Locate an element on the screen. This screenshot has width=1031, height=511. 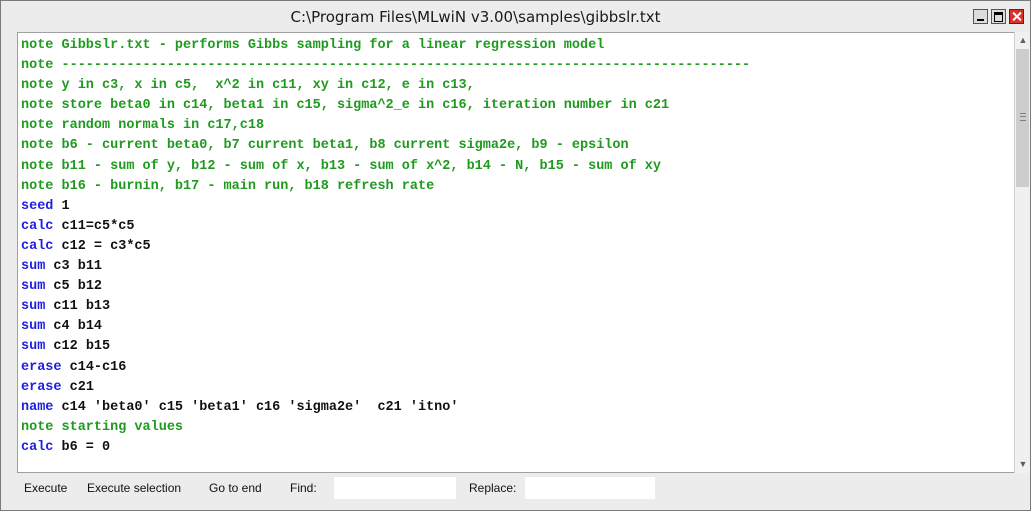
scrollbar-thumb is located at coordinates (1022, 118).